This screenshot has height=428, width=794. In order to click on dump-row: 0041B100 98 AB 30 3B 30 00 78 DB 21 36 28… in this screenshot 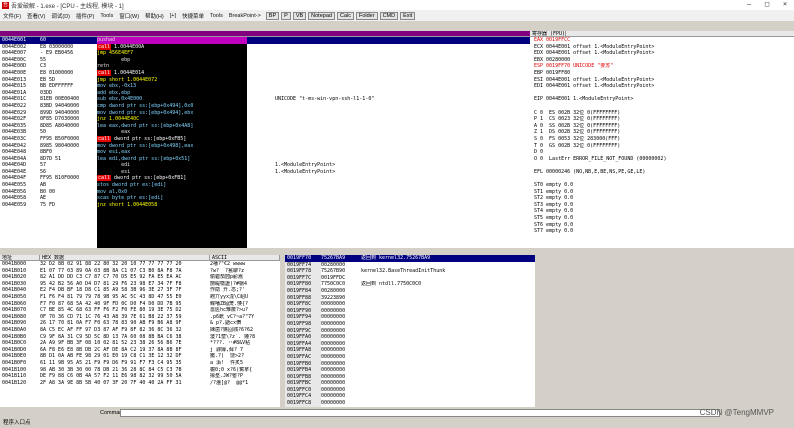, I will do `click(140, 370)`.